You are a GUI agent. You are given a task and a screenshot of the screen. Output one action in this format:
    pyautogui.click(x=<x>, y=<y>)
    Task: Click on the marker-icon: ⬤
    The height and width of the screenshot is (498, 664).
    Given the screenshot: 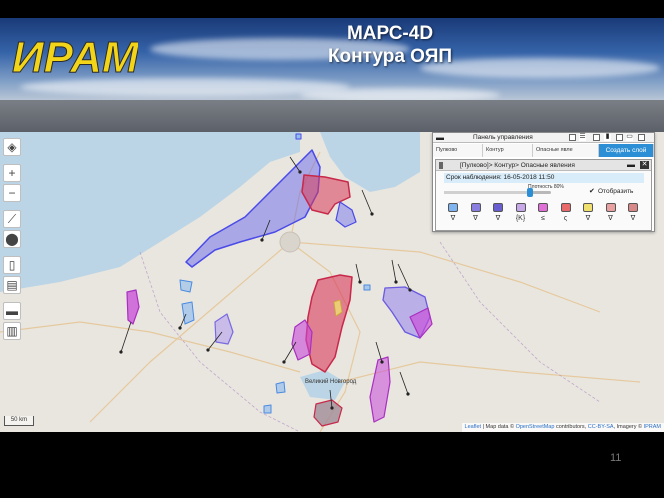 What is the action you would take?
    pyautogui.click(x=12, y=239)
    